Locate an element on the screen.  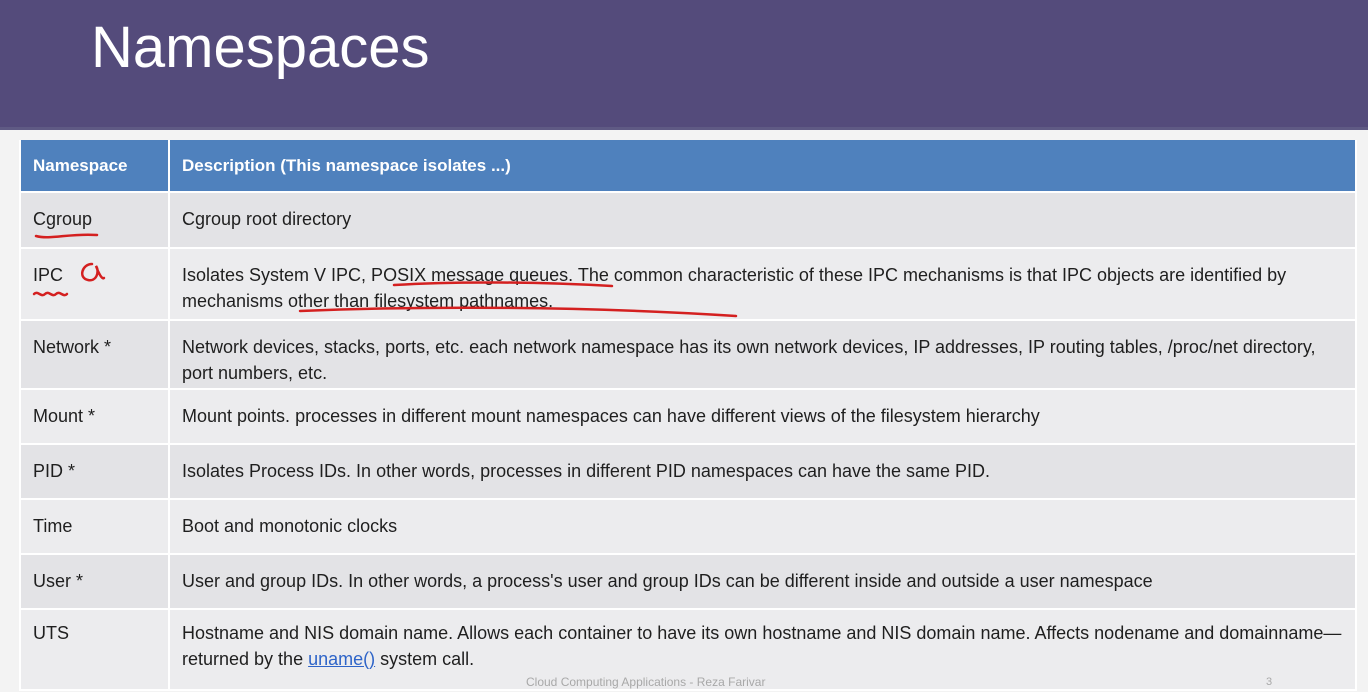
namespace-name: PID * is located at coordinates (94, 471).